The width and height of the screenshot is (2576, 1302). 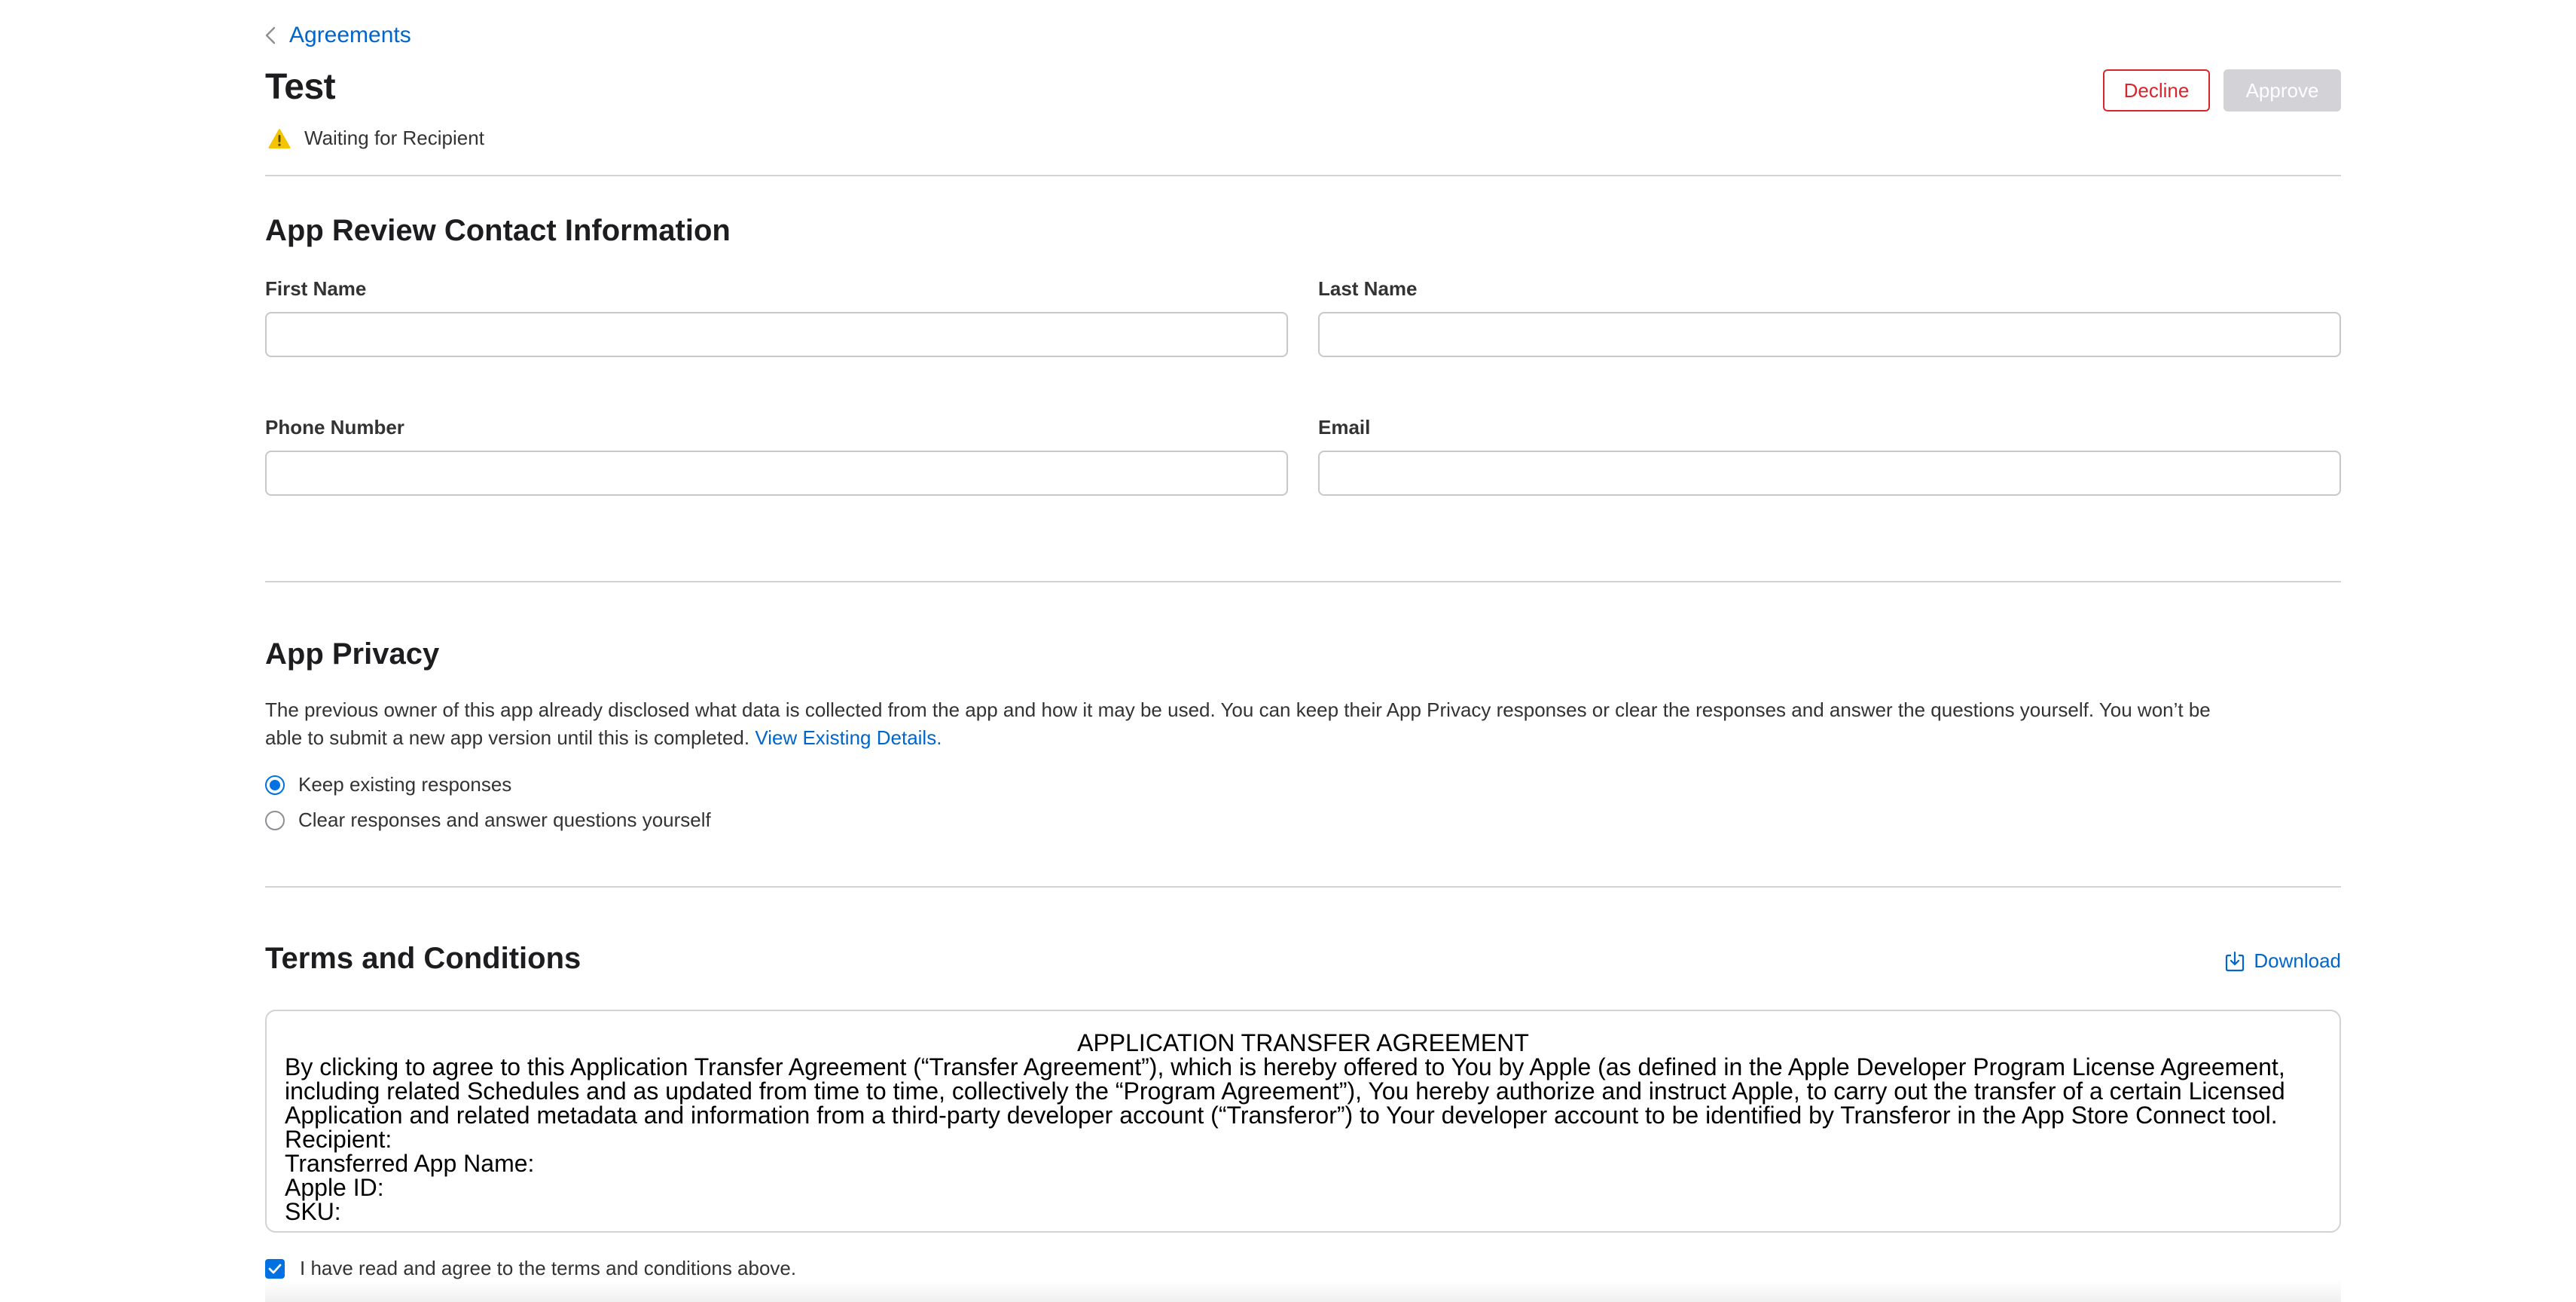 What do you see at coordinates (2236, 961) in the screenshot?
I see `download-icon` at bounding box center [2236, 961].